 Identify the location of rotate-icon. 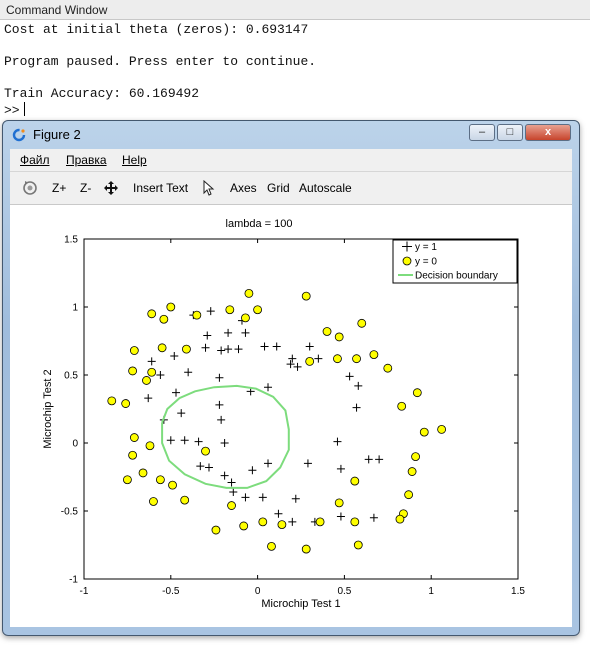
(30, 188).